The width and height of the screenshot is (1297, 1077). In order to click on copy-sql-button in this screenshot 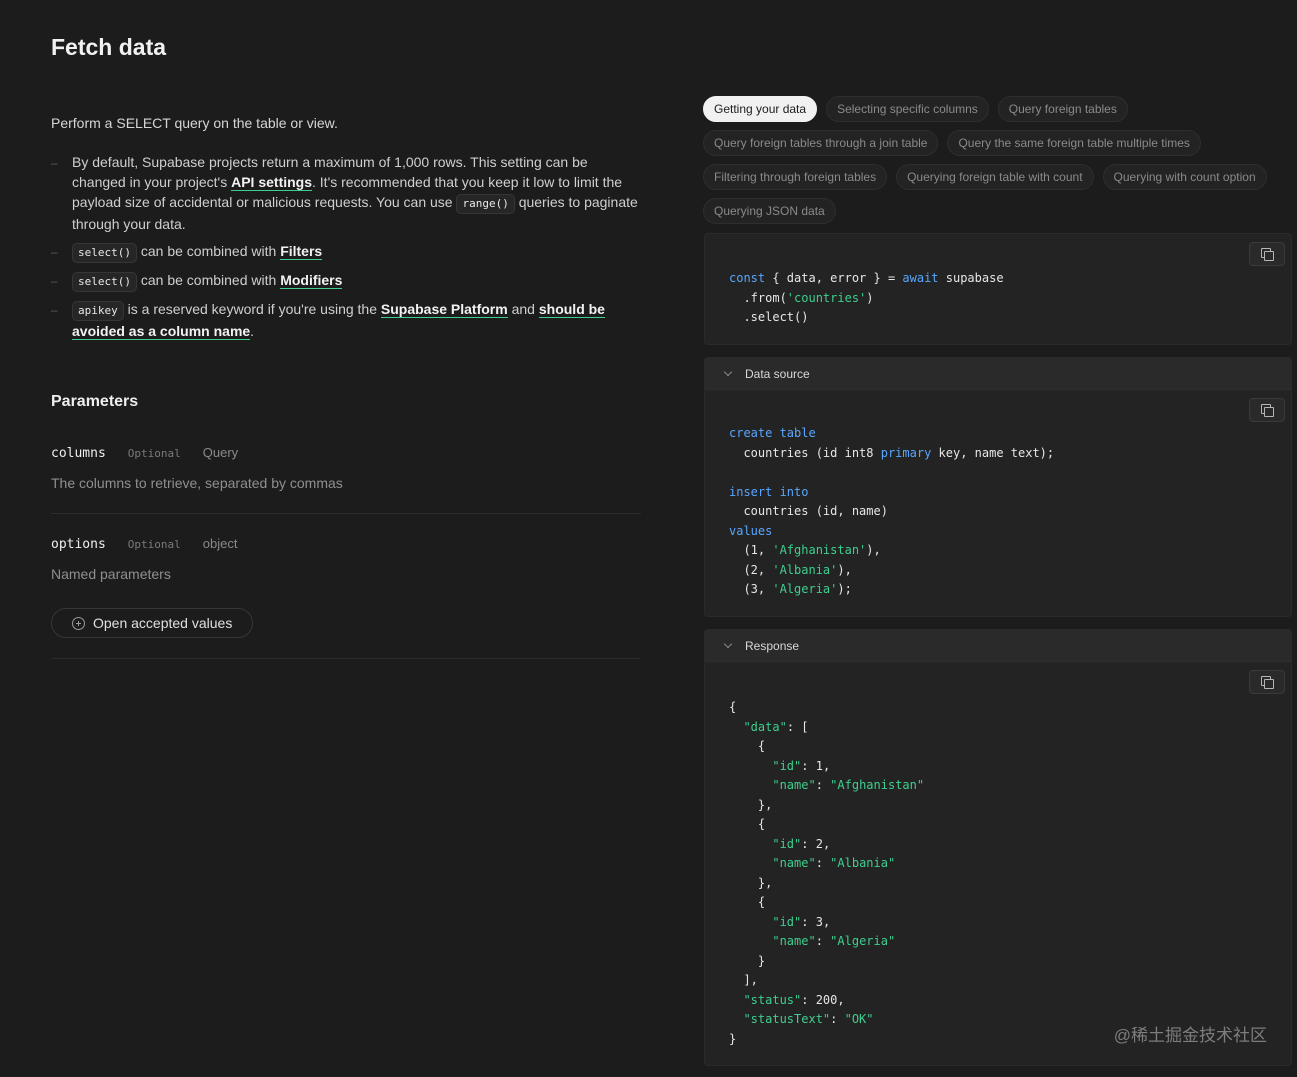, I will do `click(1267, 410)`.